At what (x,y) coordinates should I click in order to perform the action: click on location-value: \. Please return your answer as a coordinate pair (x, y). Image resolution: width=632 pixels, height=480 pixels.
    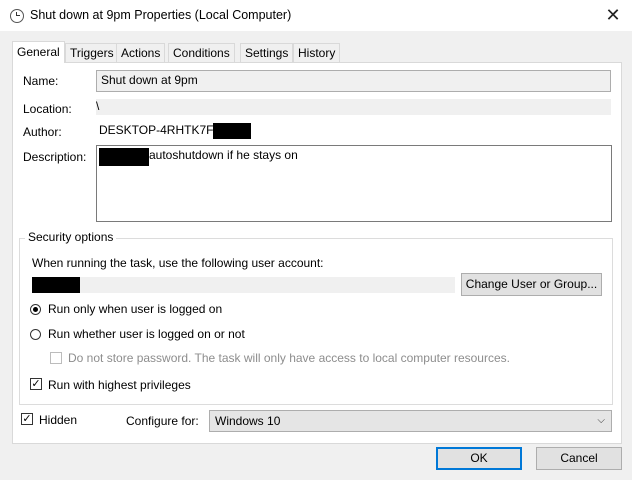
    Looking at the image, I should click on (98, 106).